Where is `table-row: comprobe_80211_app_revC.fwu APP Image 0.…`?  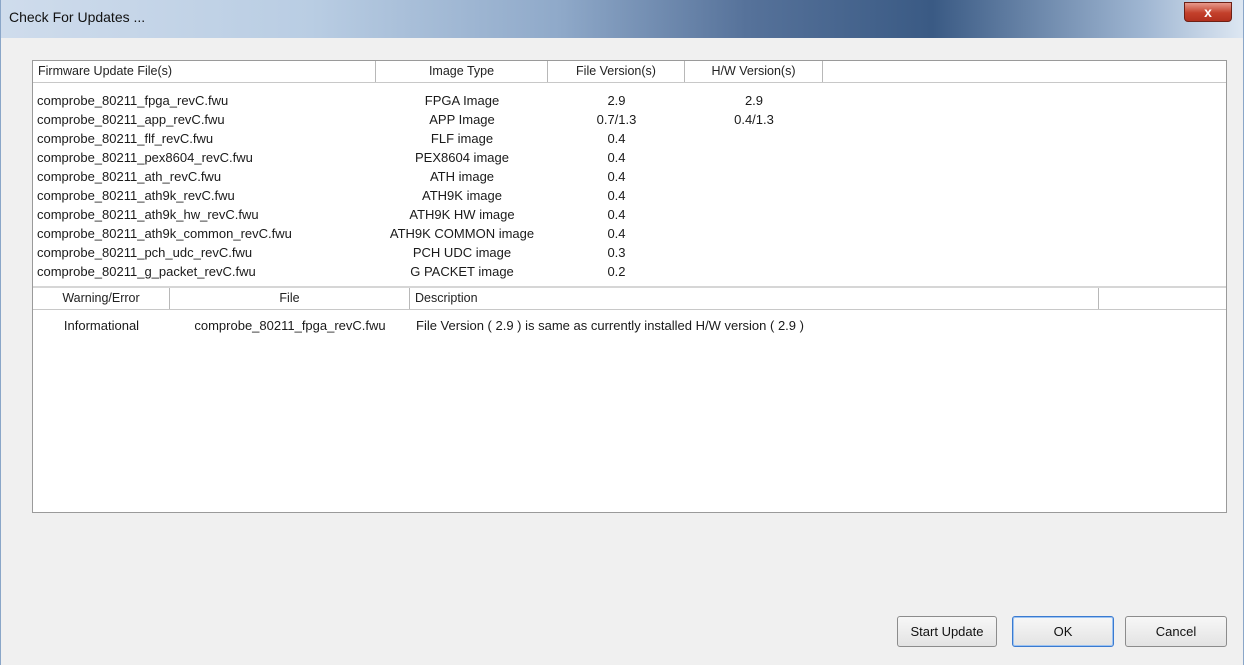 table-row: comprobe_80211_app_revC.fwu APP Image 0.… is located at coordinates (629, 119).